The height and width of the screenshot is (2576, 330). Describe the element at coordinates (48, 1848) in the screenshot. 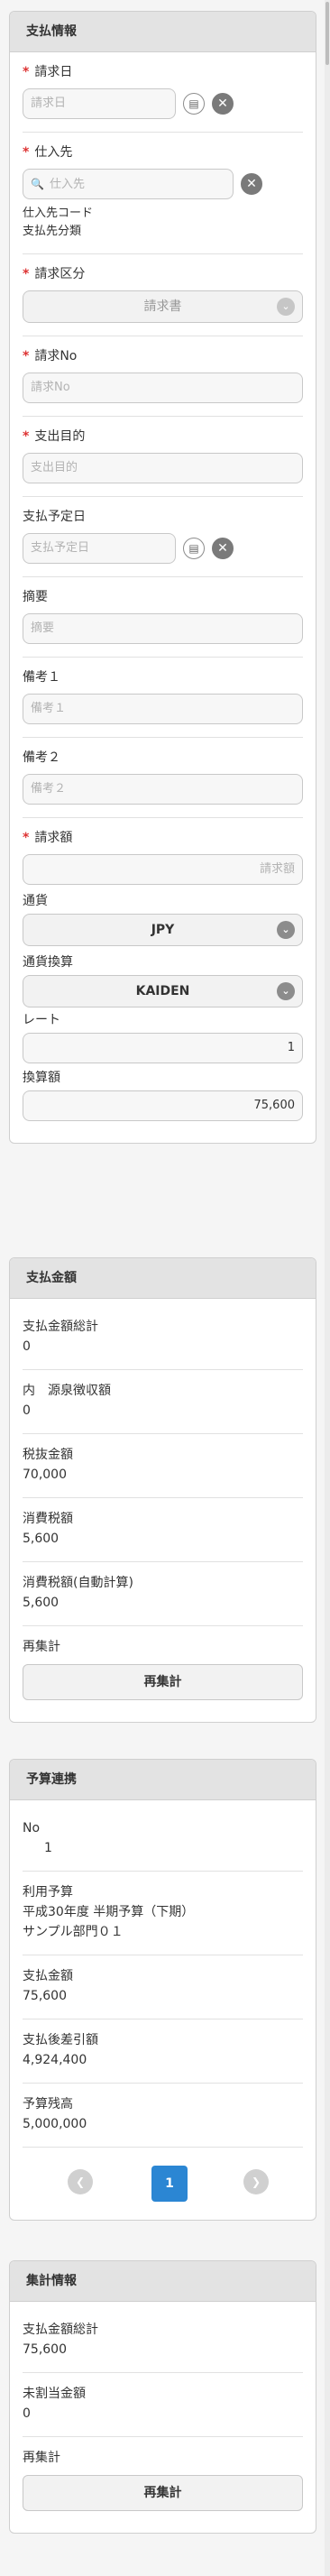

I see `budget-no-value: 1` at that location.